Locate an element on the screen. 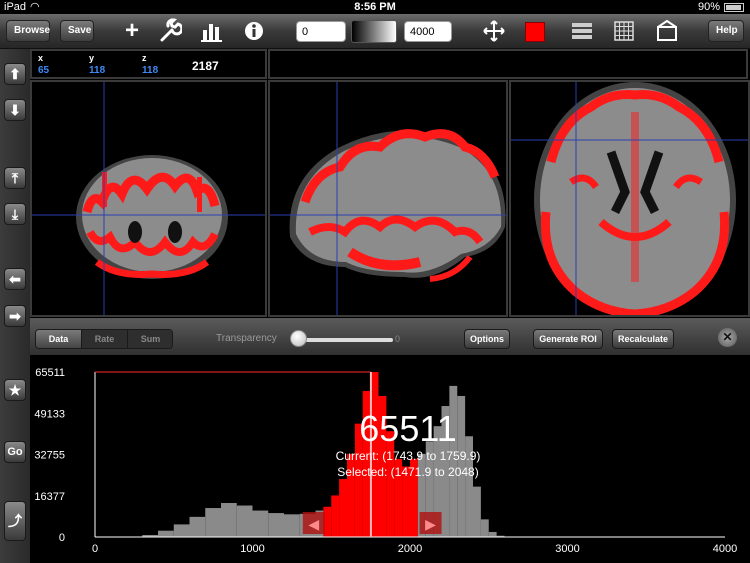 The image size is (750, 563). window-max-input: 4000 is located at coordinates (428, 31).